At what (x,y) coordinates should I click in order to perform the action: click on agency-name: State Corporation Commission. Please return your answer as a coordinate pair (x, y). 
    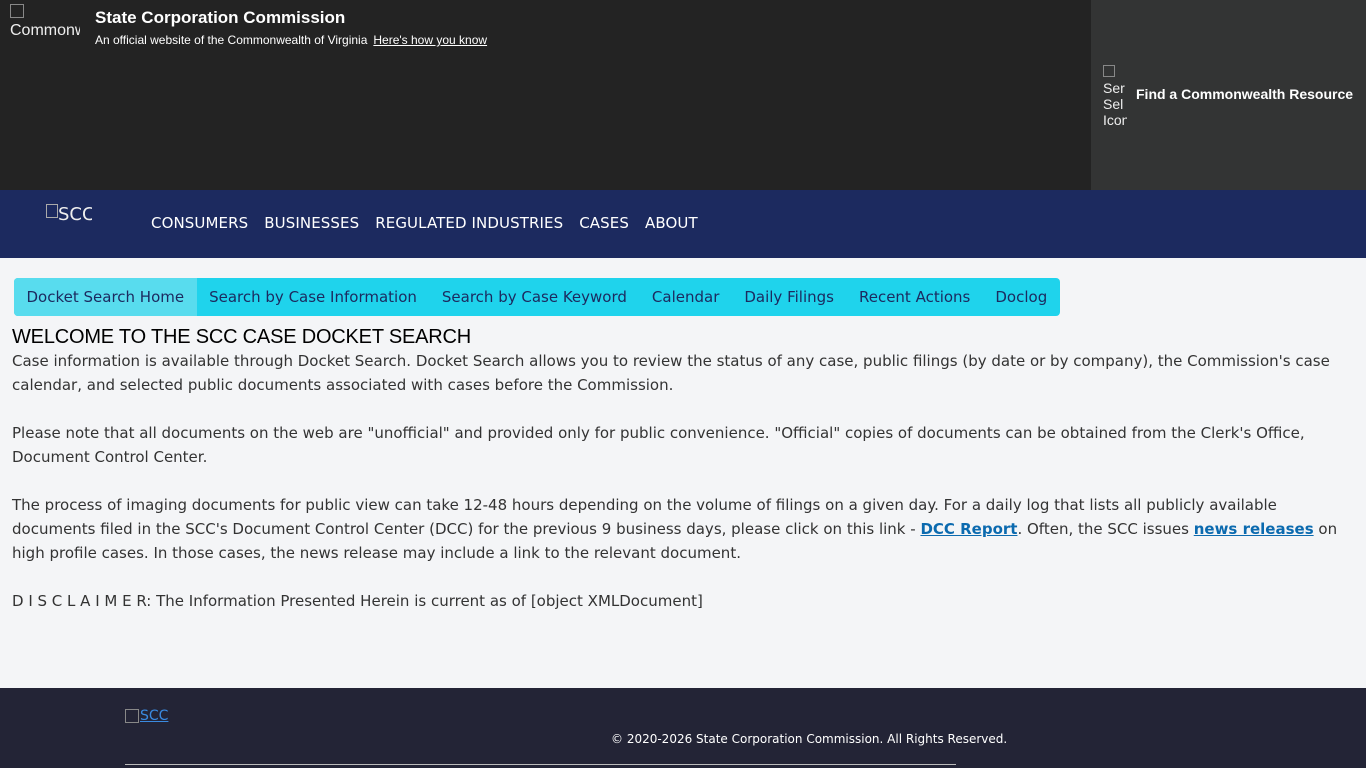
    Looking at the image, I should click on (220, 17).